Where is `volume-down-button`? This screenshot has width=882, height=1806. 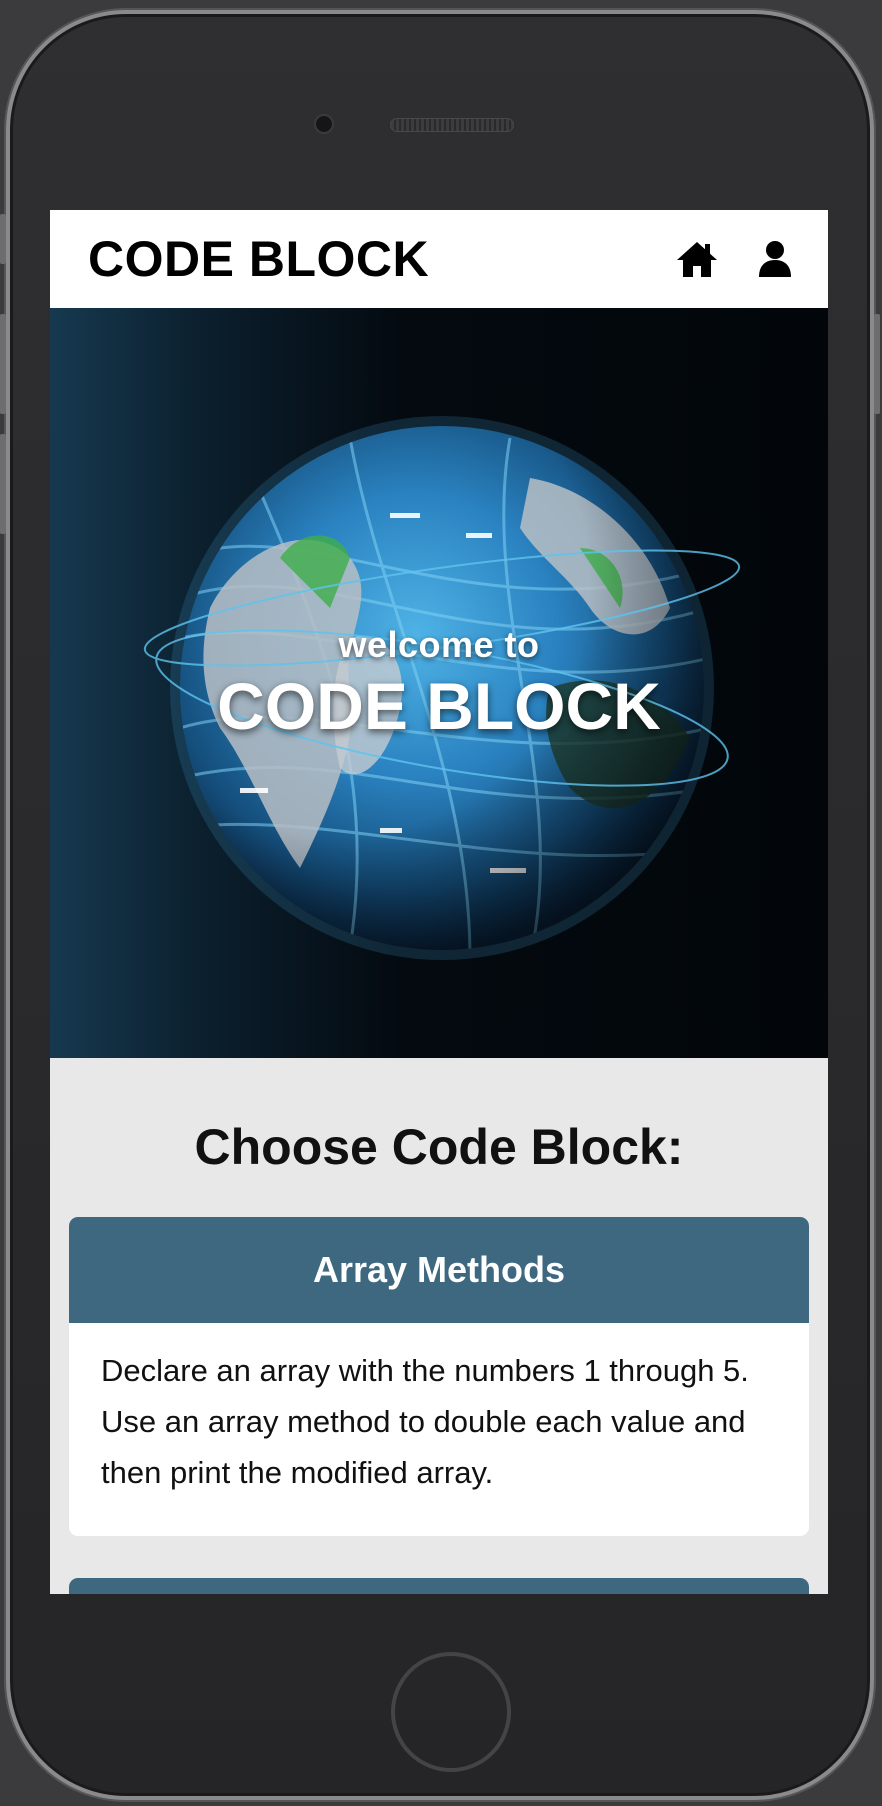 volume-down-button is located at coordinates (3, 484).